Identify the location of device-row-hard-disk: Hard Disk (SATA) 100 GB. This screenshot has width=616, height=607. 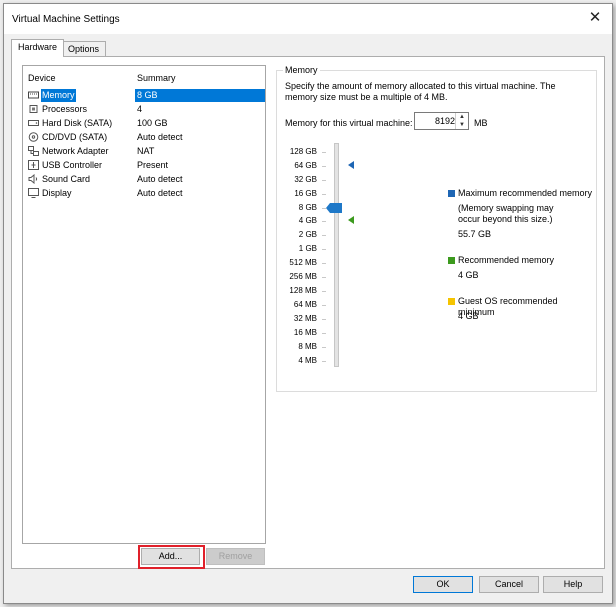
(144, 123).